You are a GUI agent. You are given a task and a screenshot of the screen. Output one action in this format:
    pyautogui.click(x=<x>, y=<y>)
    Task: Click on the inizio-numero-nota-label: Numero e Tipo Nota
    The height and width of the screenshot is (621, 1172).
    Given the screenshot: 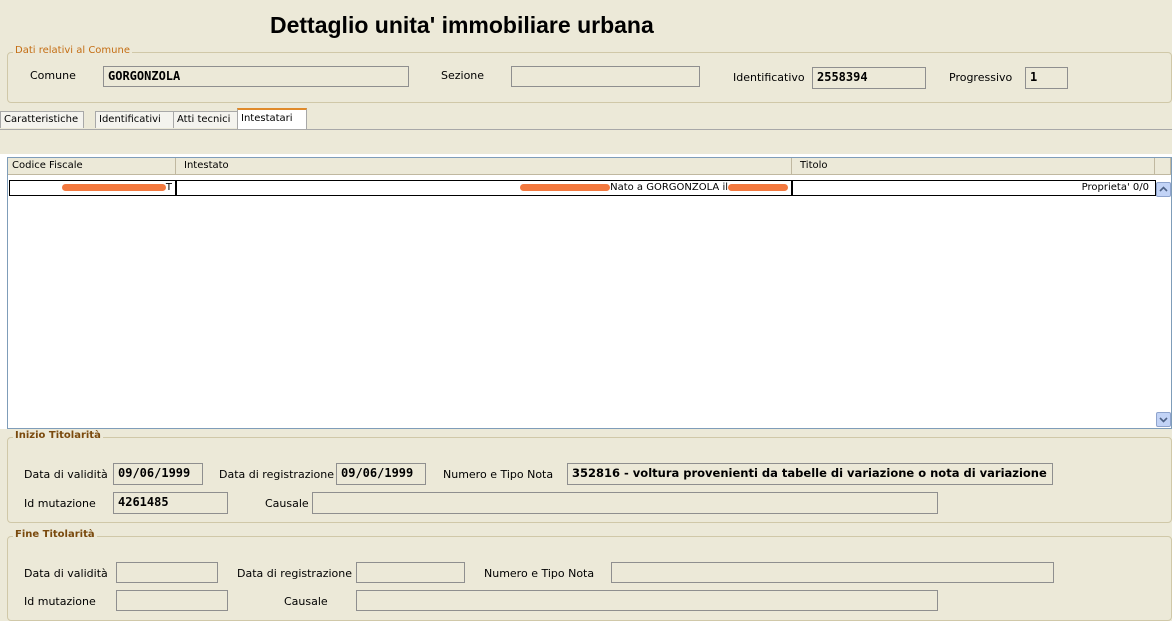 What is the action you would take?
    pyautogui.click(x=498, y=474)
    